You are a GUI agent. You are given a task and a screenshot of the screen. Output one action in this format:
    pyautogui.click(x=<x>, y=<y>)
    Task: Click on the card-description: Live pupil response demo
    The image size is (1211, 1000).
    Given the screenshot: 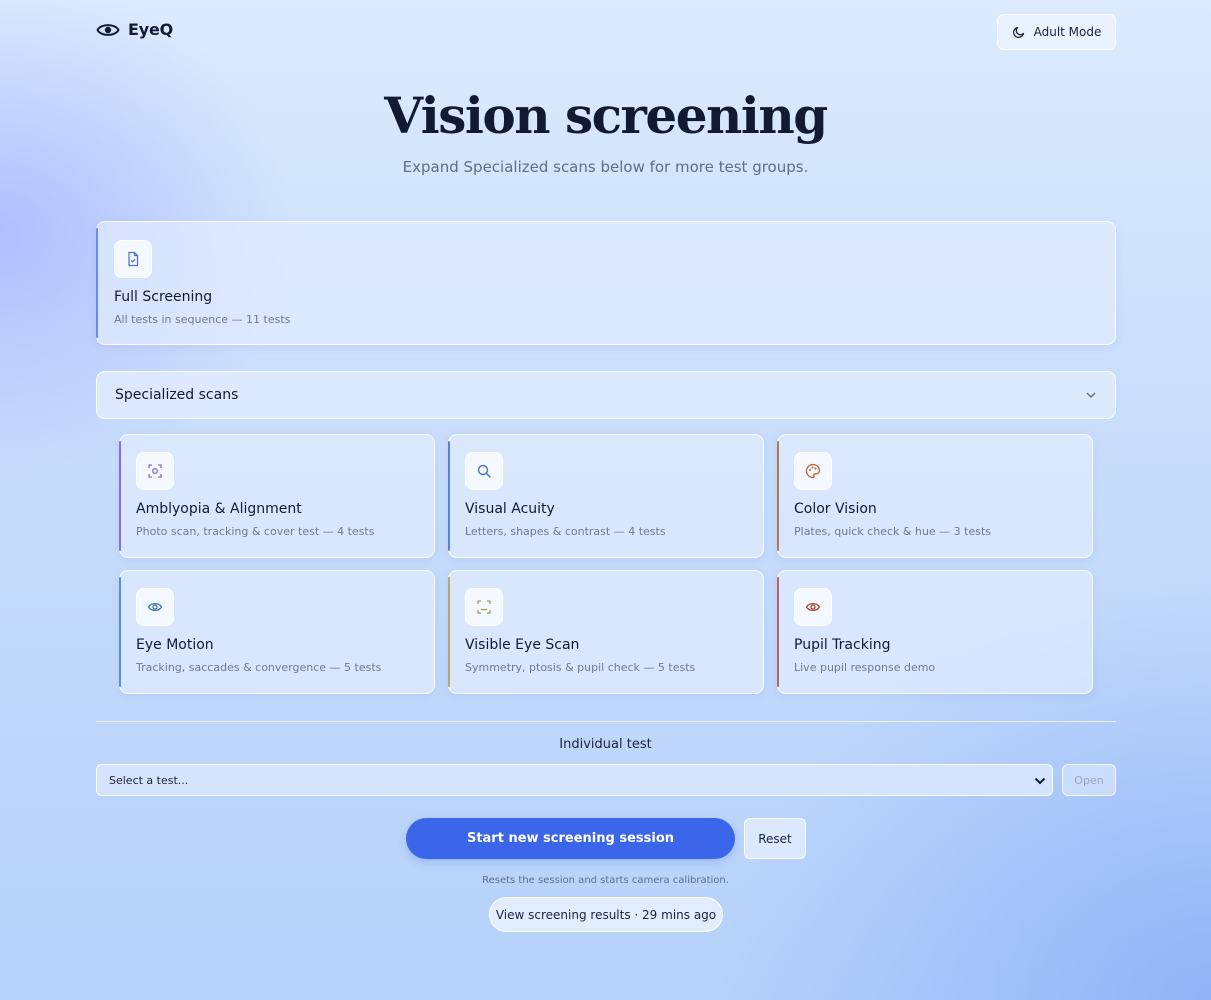 What is the action you would take?
    pyautogui.click(x=865, y=667)
    